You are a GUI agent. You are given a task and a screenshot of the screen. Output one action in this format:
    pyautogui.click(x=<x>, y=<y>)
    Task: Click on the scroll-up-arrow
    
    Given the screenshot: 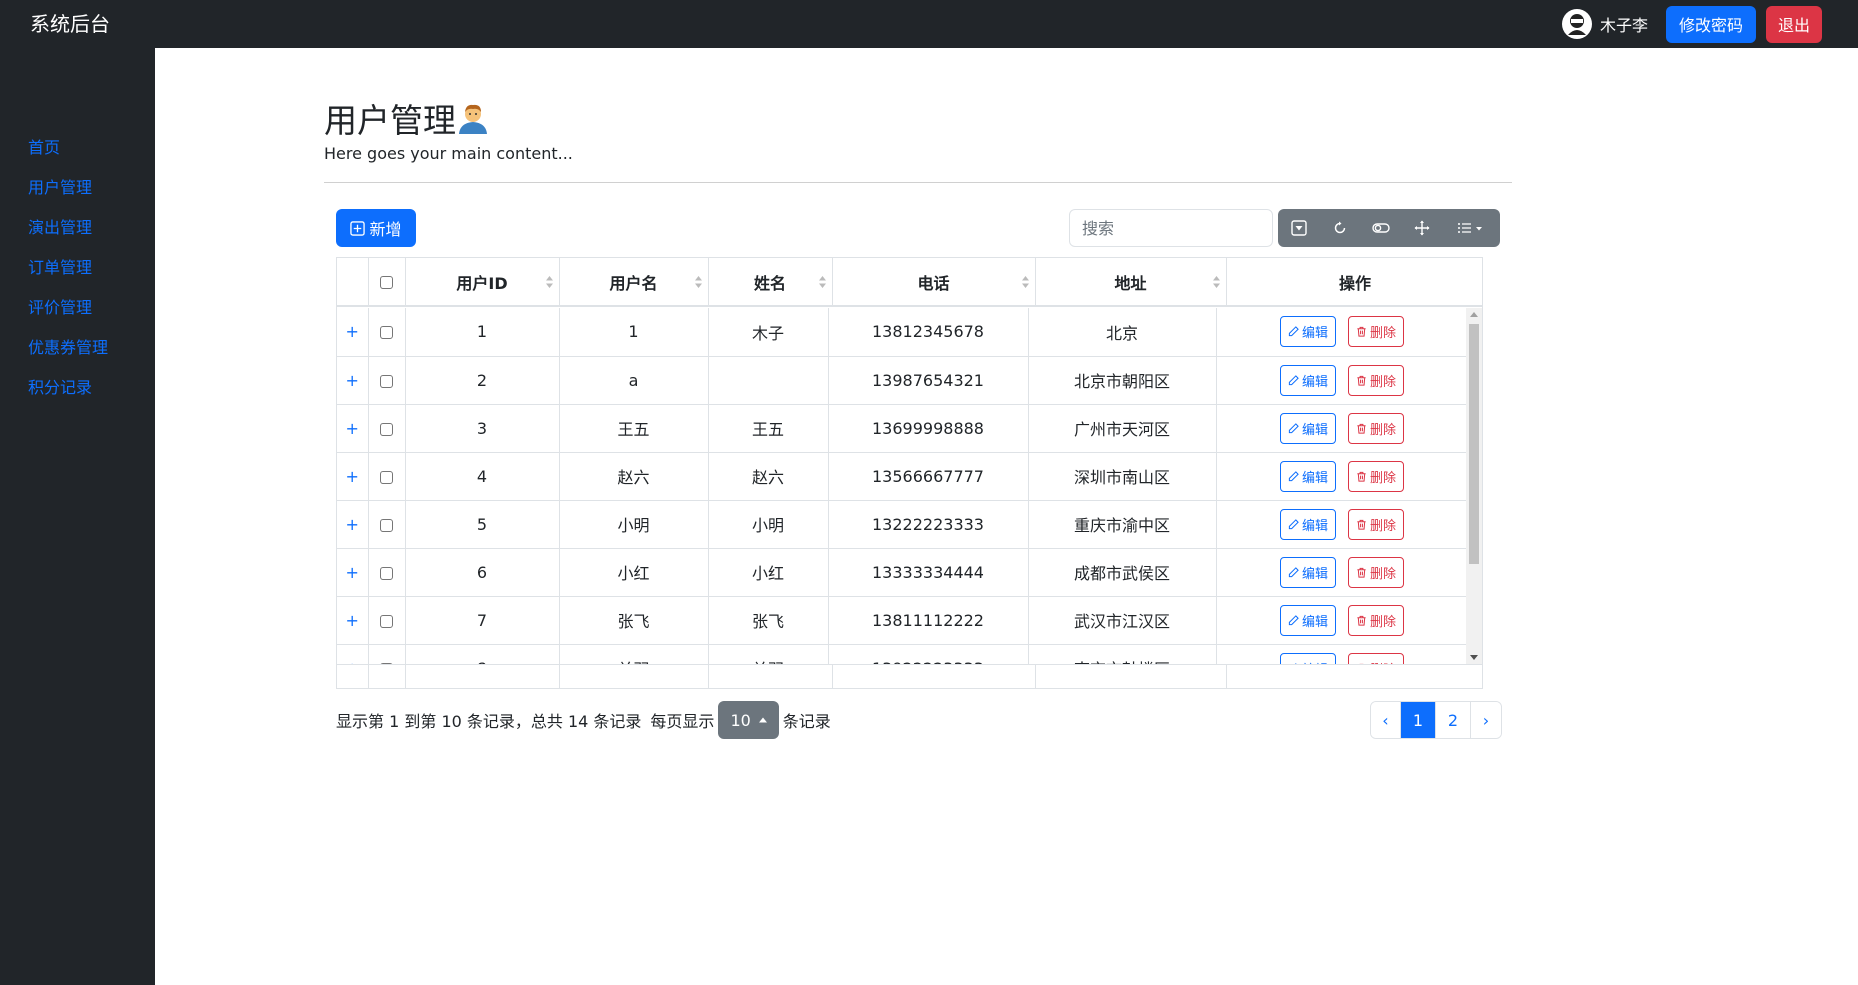 What is the action you would take?
    pyautogui.click(x=1474, y=314)
    